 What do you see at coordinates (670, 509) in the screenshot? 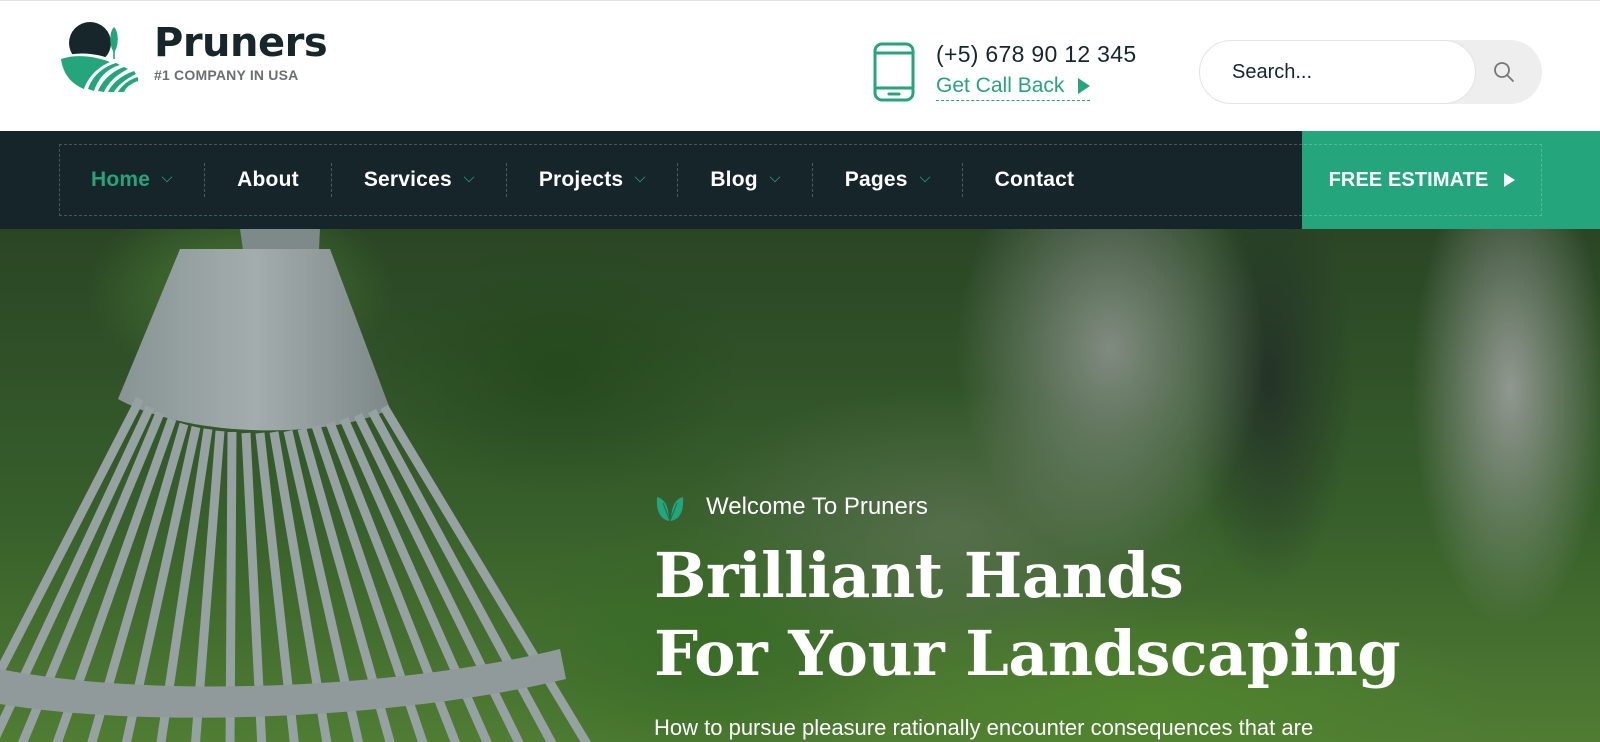
I see `leaf-icon` at bounding box center [670, 509].